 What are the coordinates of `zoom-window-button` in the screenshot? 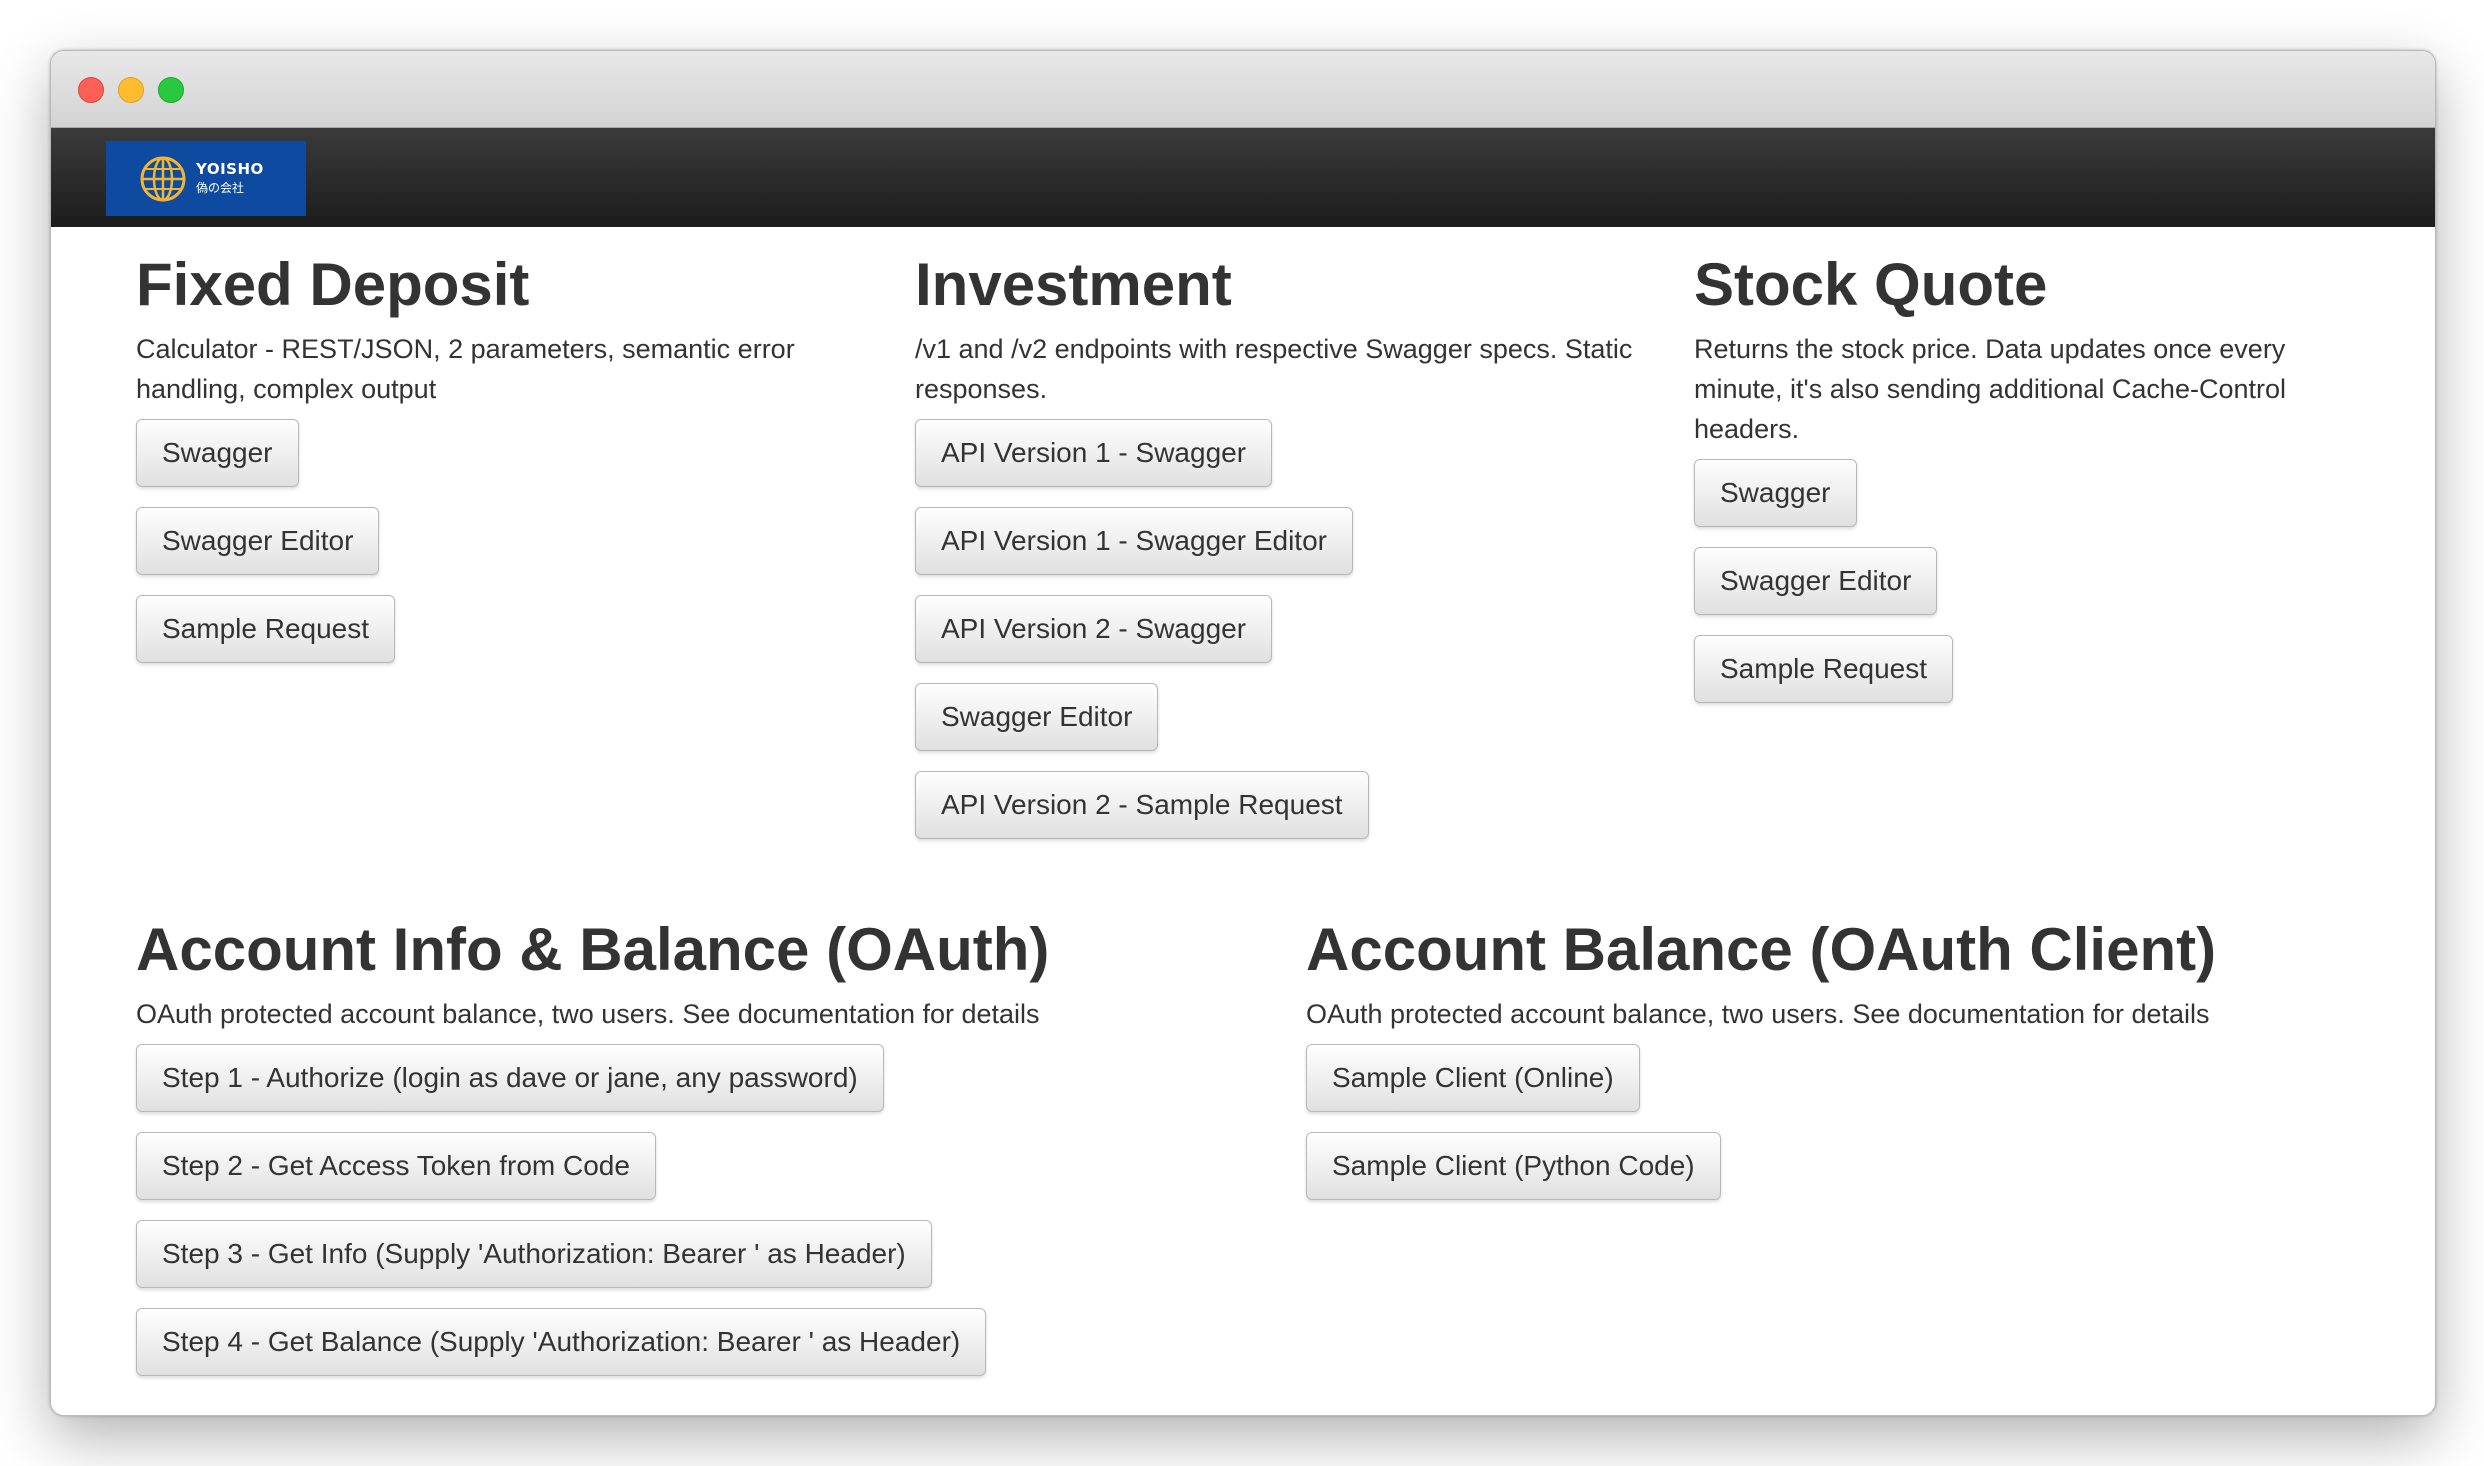 It's located at (171, 90).